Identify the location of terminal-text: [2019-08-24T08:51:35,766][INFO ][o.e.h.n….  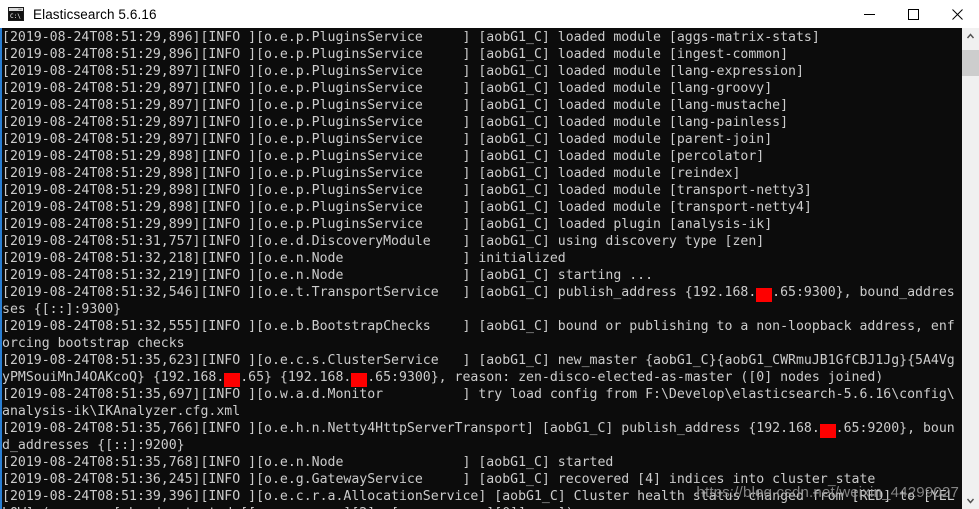
(411, 428).